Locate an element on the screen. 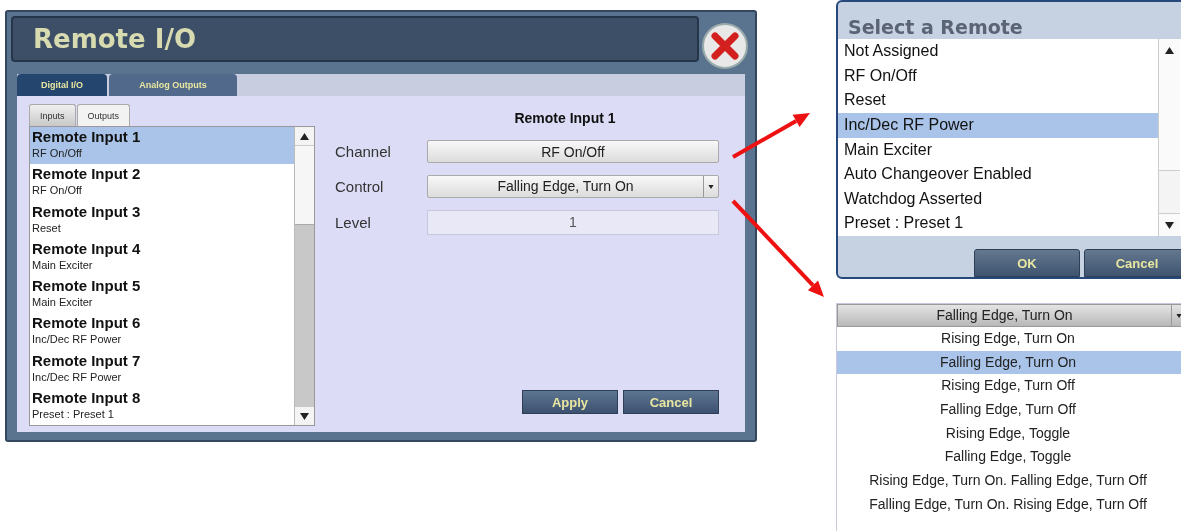 Image resolution: width=1181 pixels, height=531 pixels. list-item: Remote Input 7 Inc/Dec RF Power is located at coordinates (162, 369).